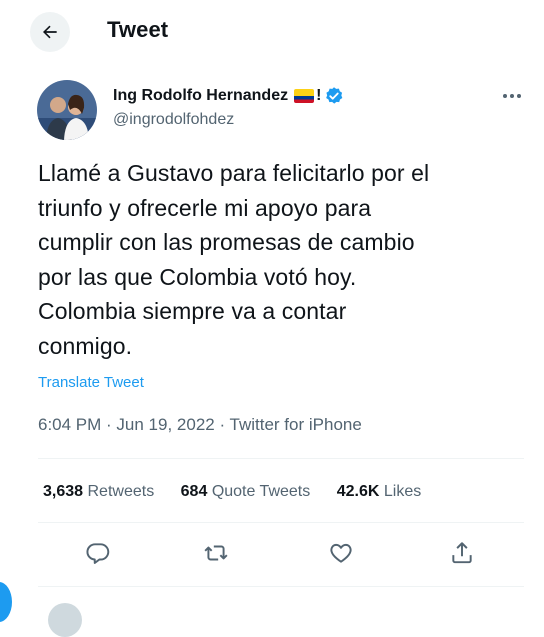 The image size is (544, 637). What do you see at coordinates (85, 345) in the screenshot?
I see `tweet-text-line: conmigo.` at bounding box center [85, 345].